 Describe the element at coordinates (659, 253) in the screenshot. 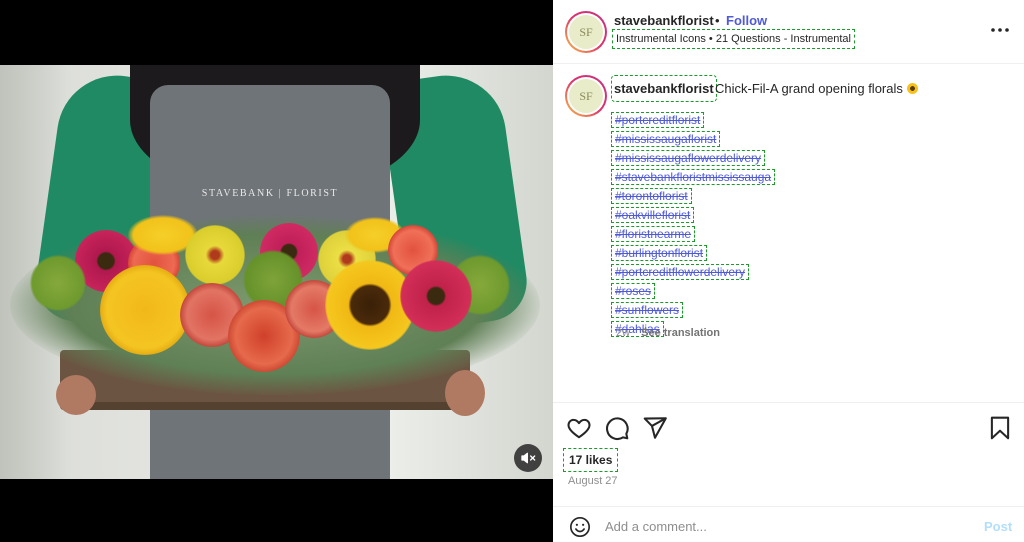

I see `hashtag-link: #burlingtonflorist` at that location.